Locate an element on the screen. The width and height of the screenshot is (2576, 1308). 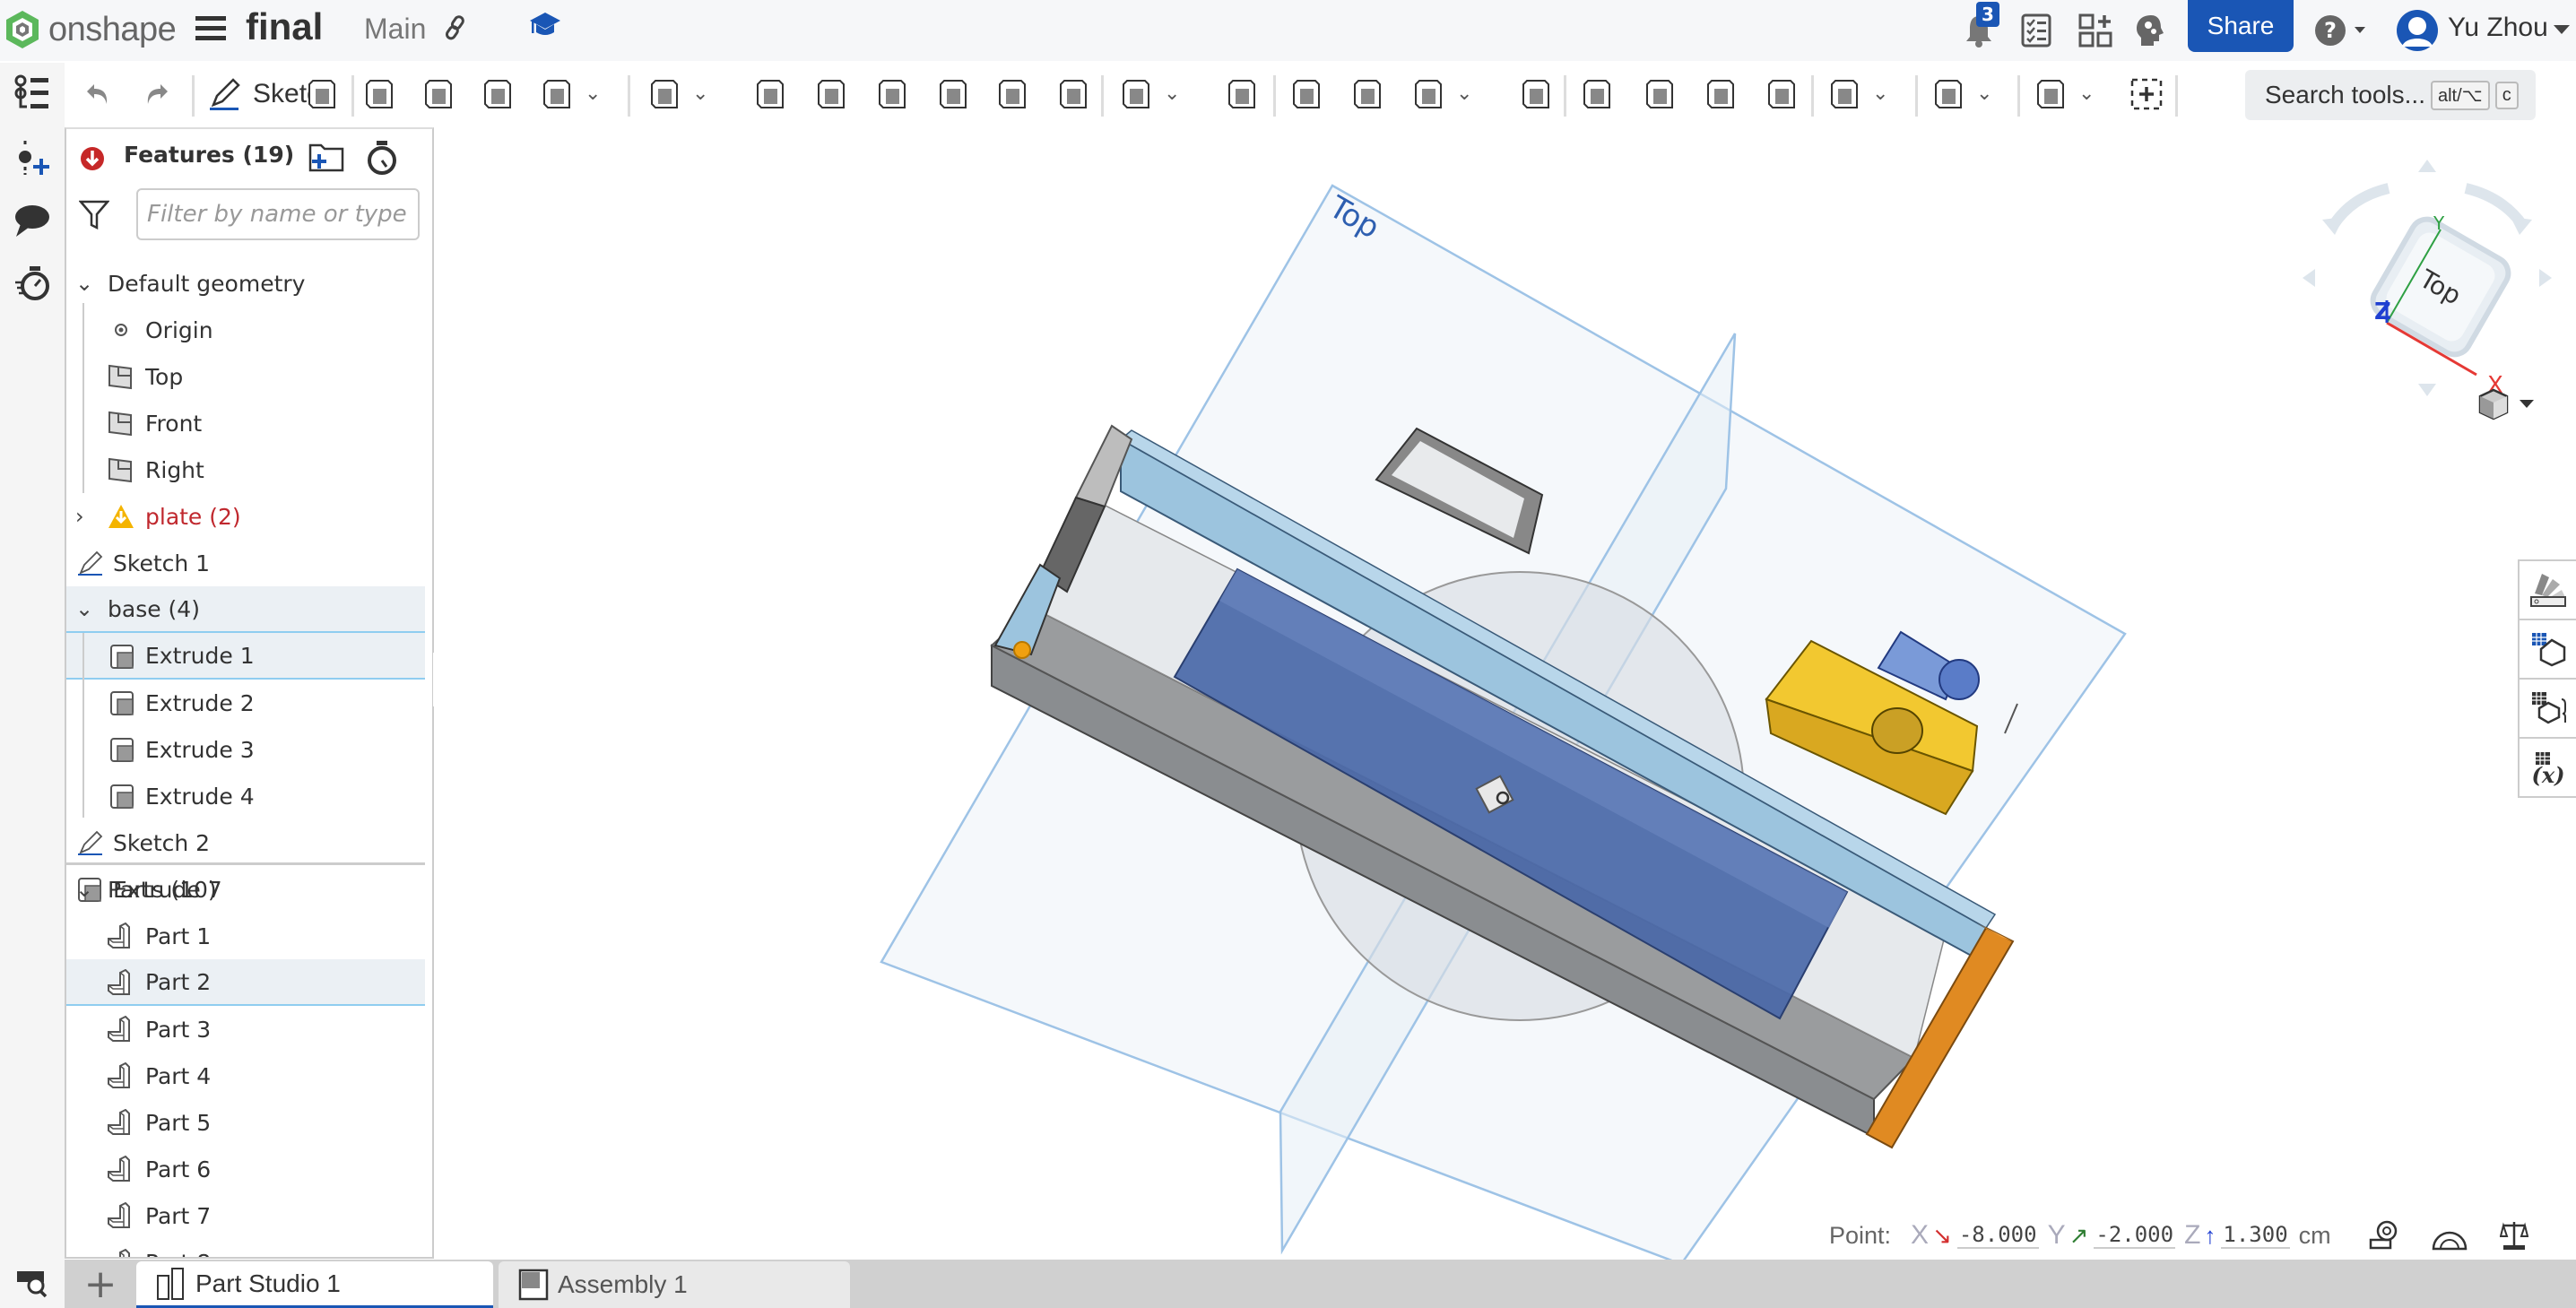
part-list-item: Part 2 is located at coordinates (245, 982).